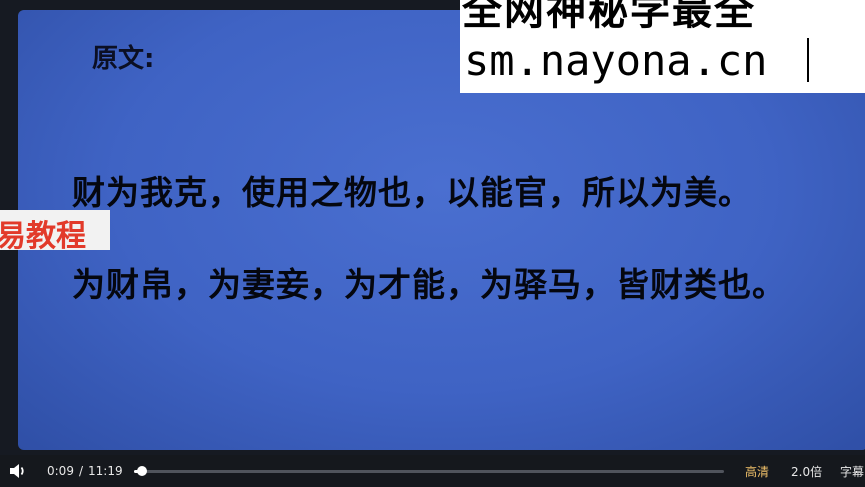  I want to click on watermark-overlay: 全网神秘学最全 sm.nayona.cn, so click(662, 46).